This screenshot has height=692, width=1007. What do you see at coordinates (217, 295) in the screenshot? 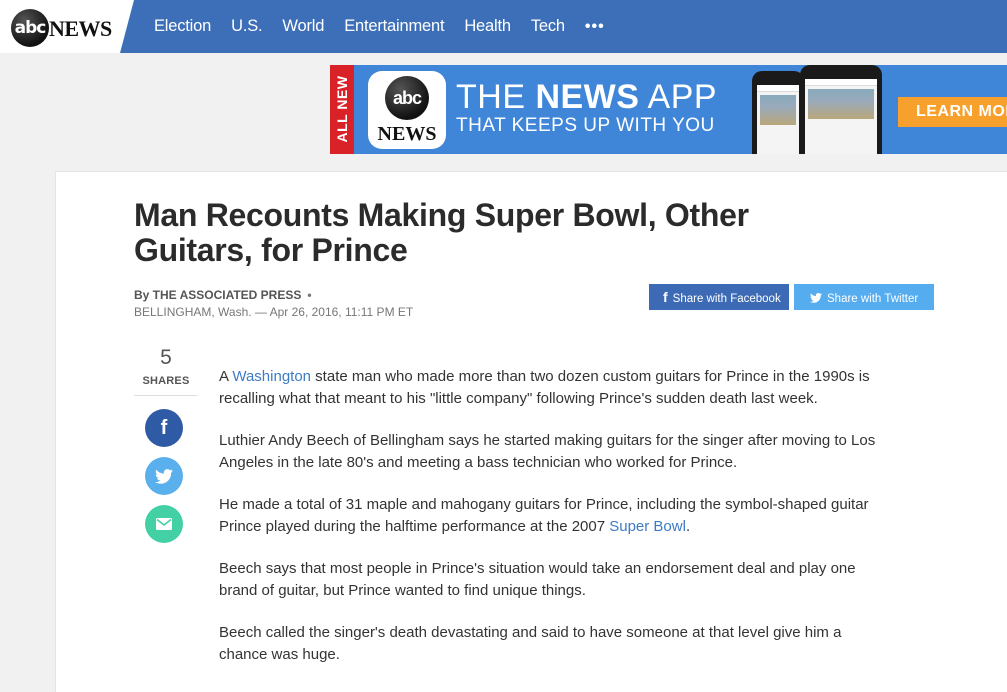
I see `byline-author: By THE ASSOCIATED PRESS` at bounding box center [217, 295].